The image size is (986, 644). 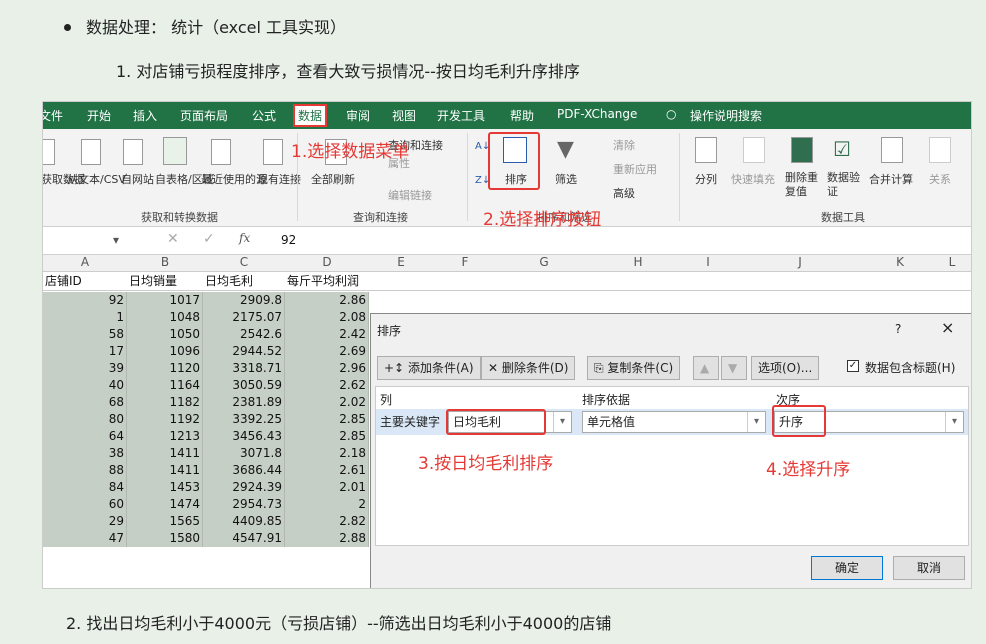 What do you see at coordinates (333, 179) in the screenshot?
I see `refresh-all-button: 全部刷新` at bounding box center [333, 179].